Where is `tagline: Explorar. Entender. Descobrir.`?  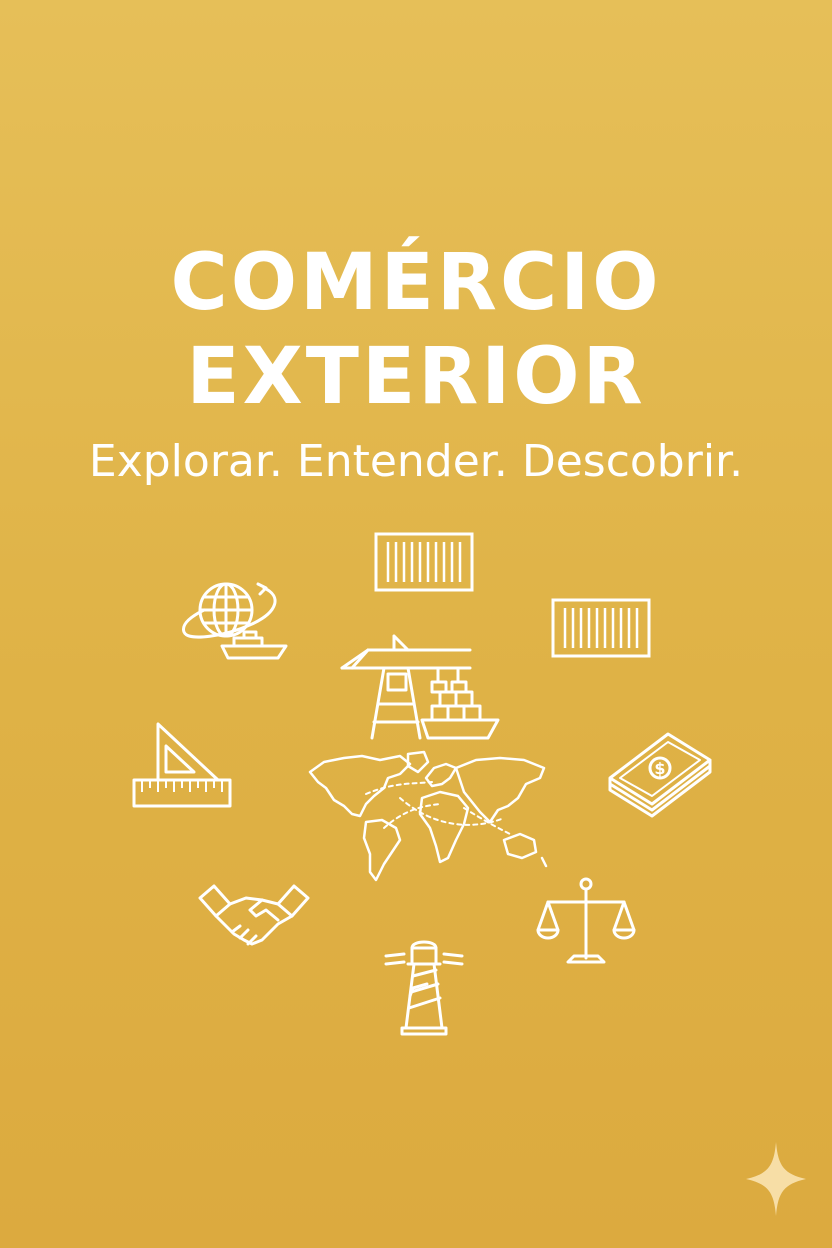 tagline: Explorar. Entender. Descobrir. is located at coordinates (416, 461).